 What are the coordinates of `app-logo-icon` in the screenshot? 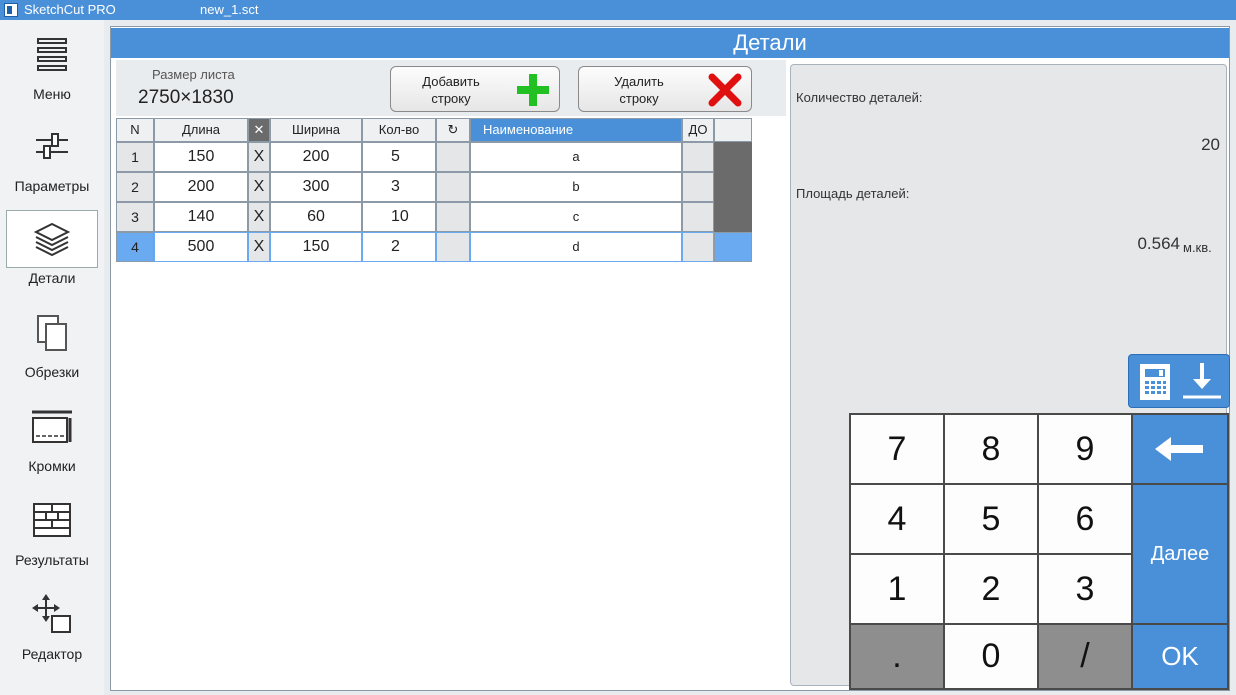 It's located at (11, 10).